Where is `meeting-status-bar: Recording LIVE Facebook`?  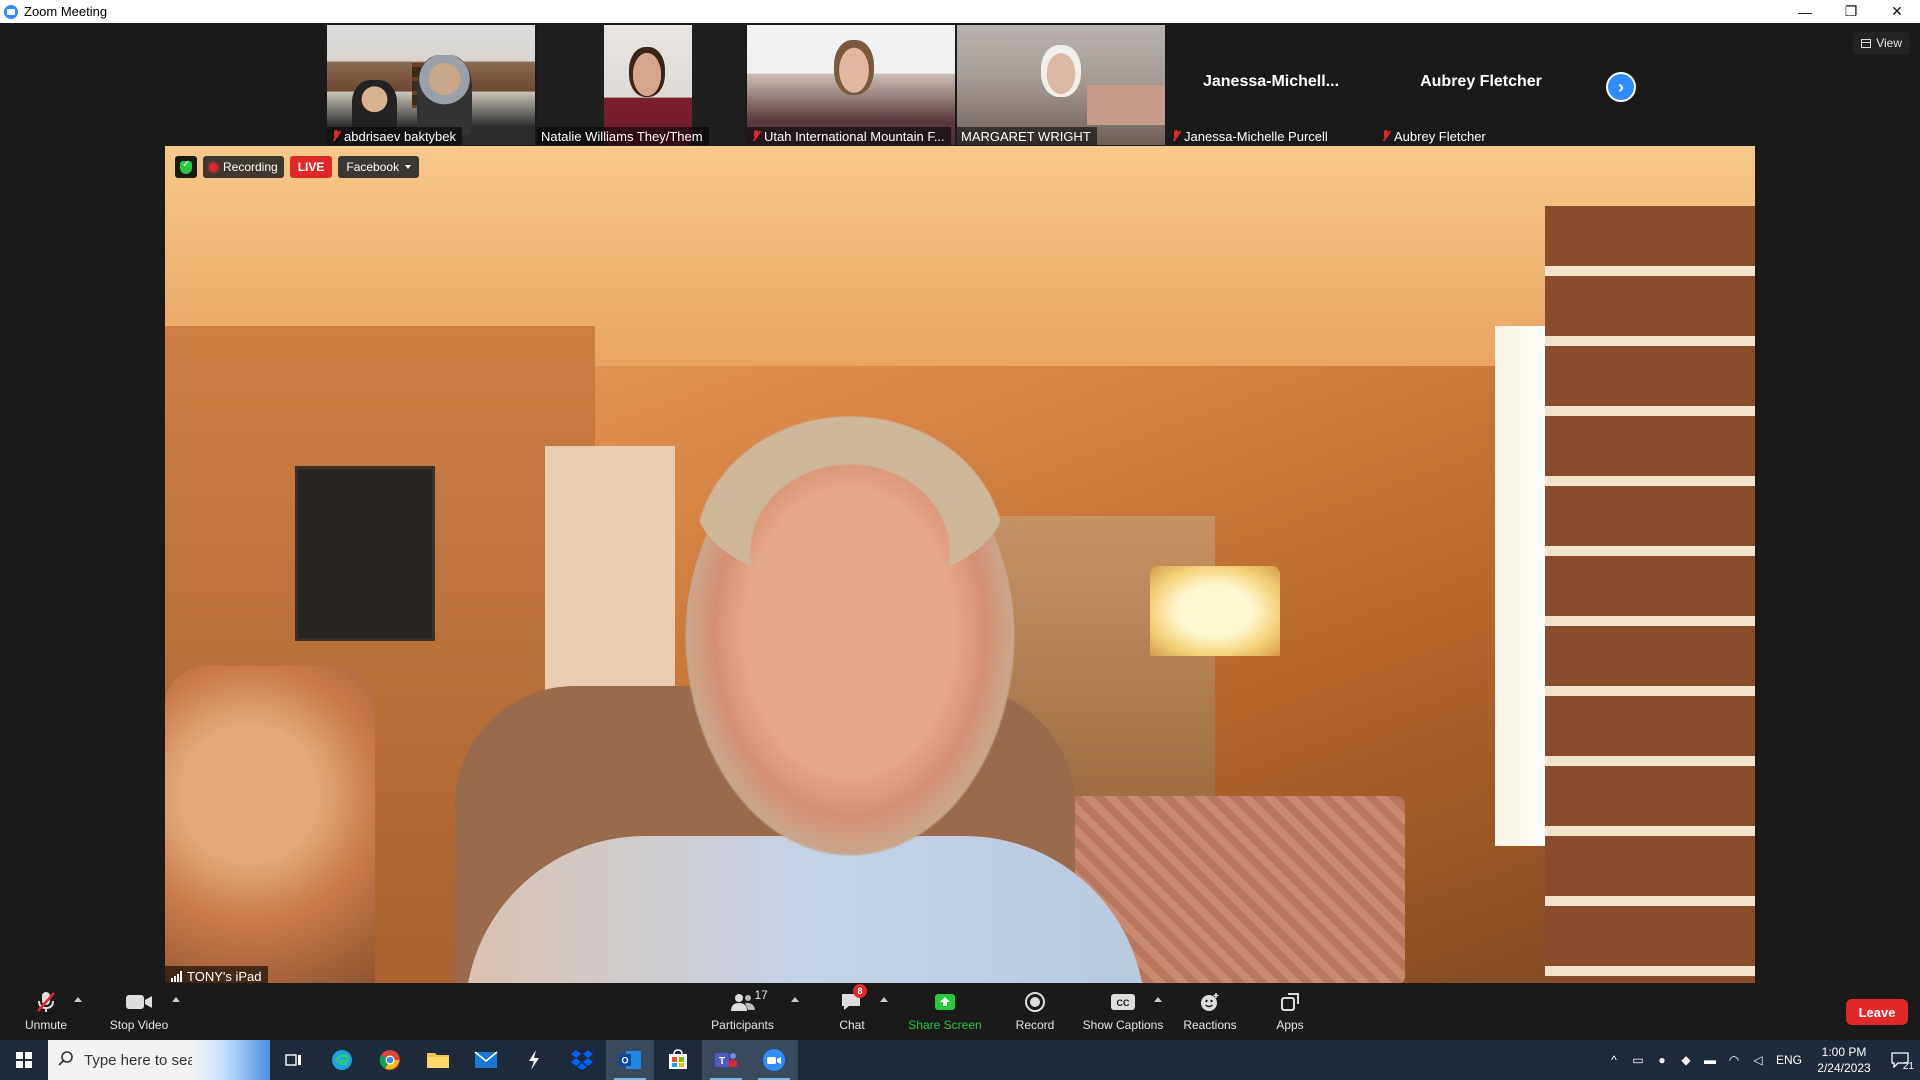 meeting-status-bar: Recording LIVE Facebook is located at coordinates (297, 167).